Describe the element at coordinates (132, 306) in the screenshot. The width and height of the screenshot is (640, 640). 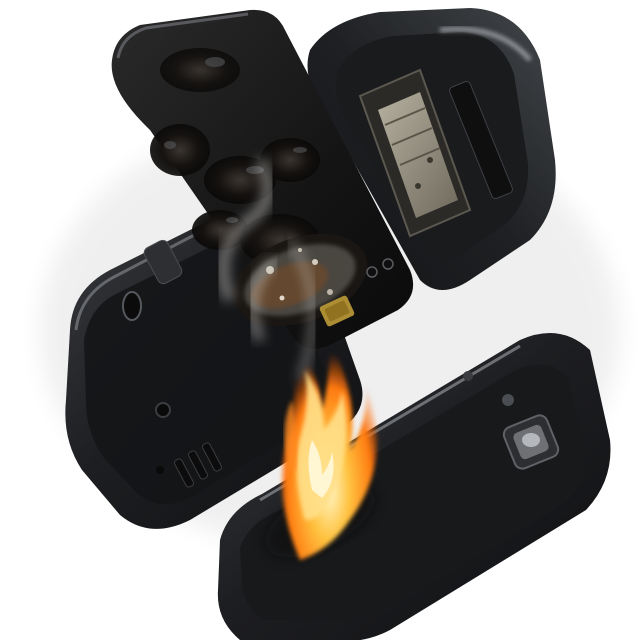
I see `earphone-port` at that location.